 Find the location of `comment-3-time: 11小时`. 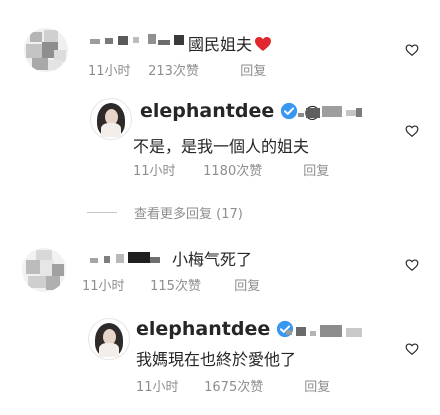

comment-3-time: 11小时 is located at coordinates (103, 286).